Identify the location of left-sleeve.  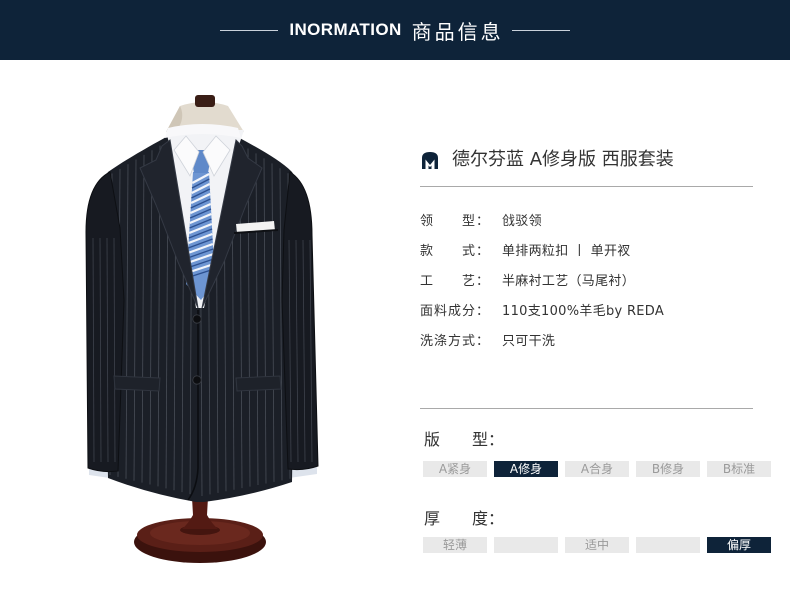
(105, 322).